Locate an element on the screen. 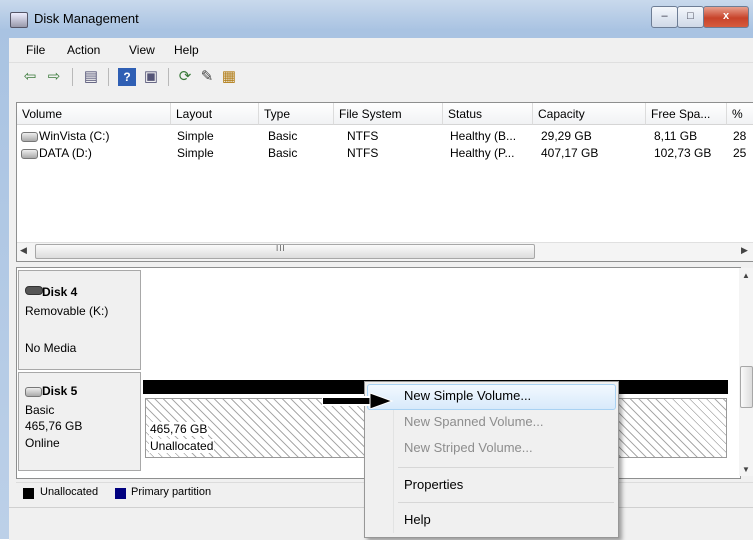 The width and height of the screenshot is (753, 540). disk-state: Online is located at coordinates (42, 443).